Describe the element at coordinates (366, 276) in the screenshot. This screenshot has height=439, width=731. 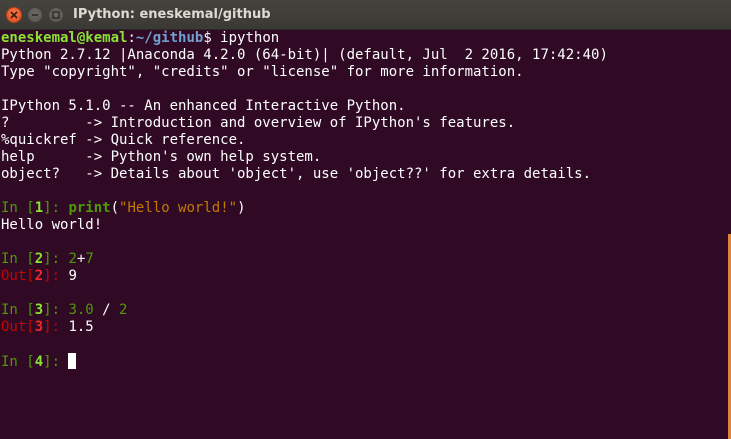
I see `output-prompt-line: Out[2]: 9` at that location.